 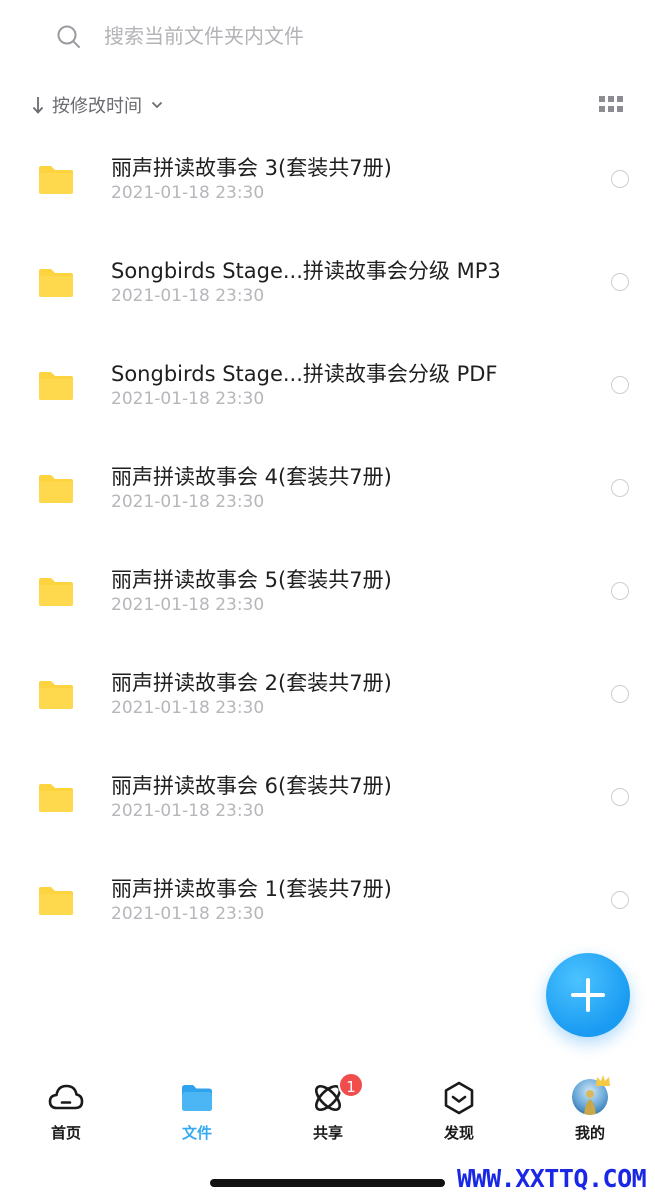 I want to click on plus-icon, so click(x=588, y=995).